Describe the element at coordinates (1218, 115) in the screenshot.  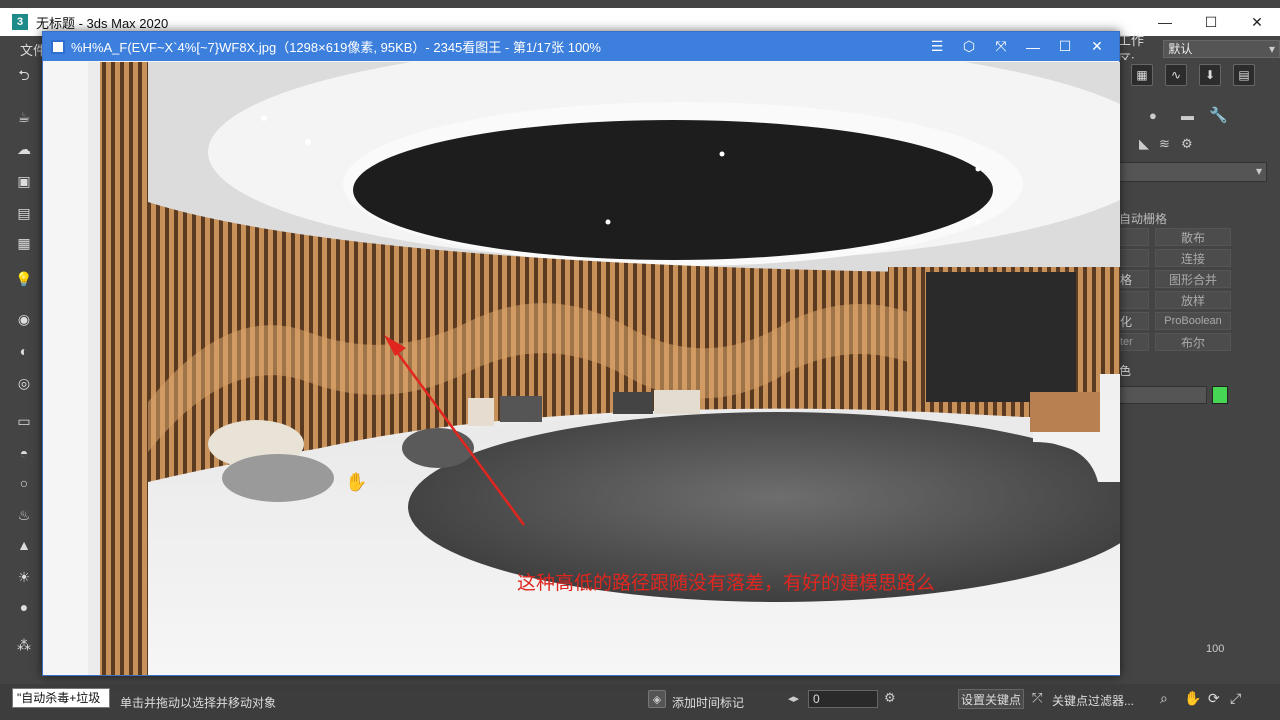
I see `wrench-tab-icon: 🔧` at that location.